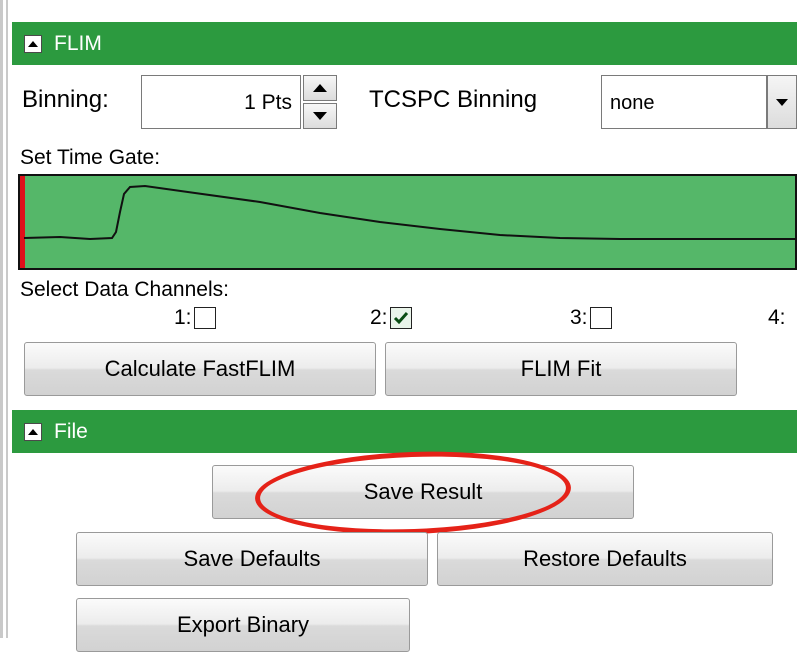  What do you see at coordinates (423, 492) in the screenshot?
I see `save-result-button: Save Result` at bounding box center [423, 492].